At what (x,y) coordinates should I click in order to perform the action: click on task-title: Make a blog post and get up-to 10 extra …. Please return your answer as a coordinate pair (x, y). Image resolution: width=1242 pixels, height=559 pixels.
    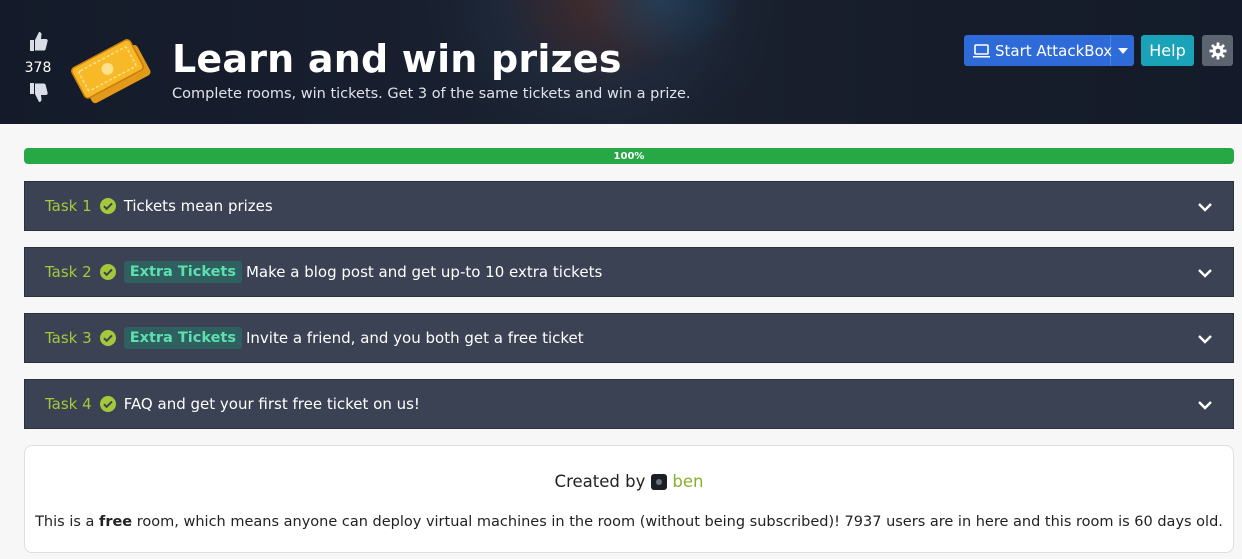
    Looking at the image, I should click on (424, 272).